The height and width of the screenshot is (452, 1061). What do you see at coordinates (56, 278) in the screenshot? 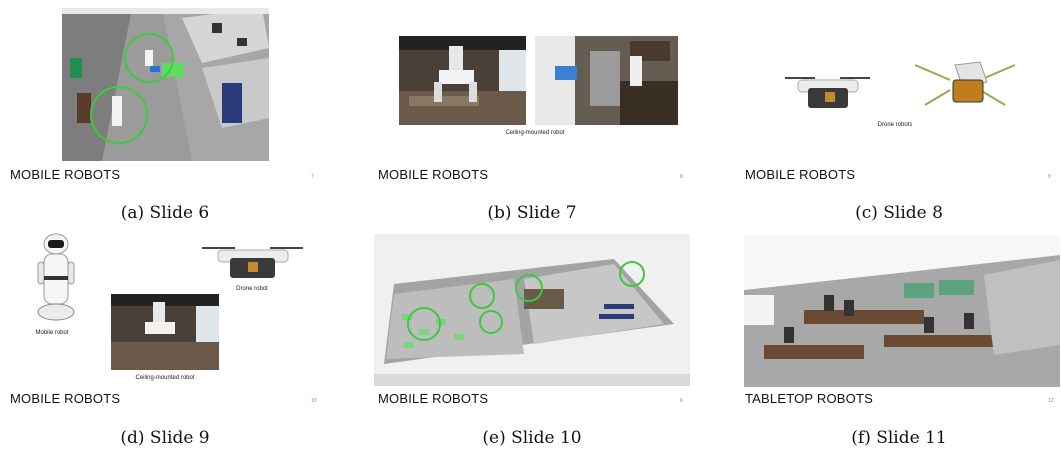
I see `slide-d-mobile-robot-image` at bounding box center [56, 278].